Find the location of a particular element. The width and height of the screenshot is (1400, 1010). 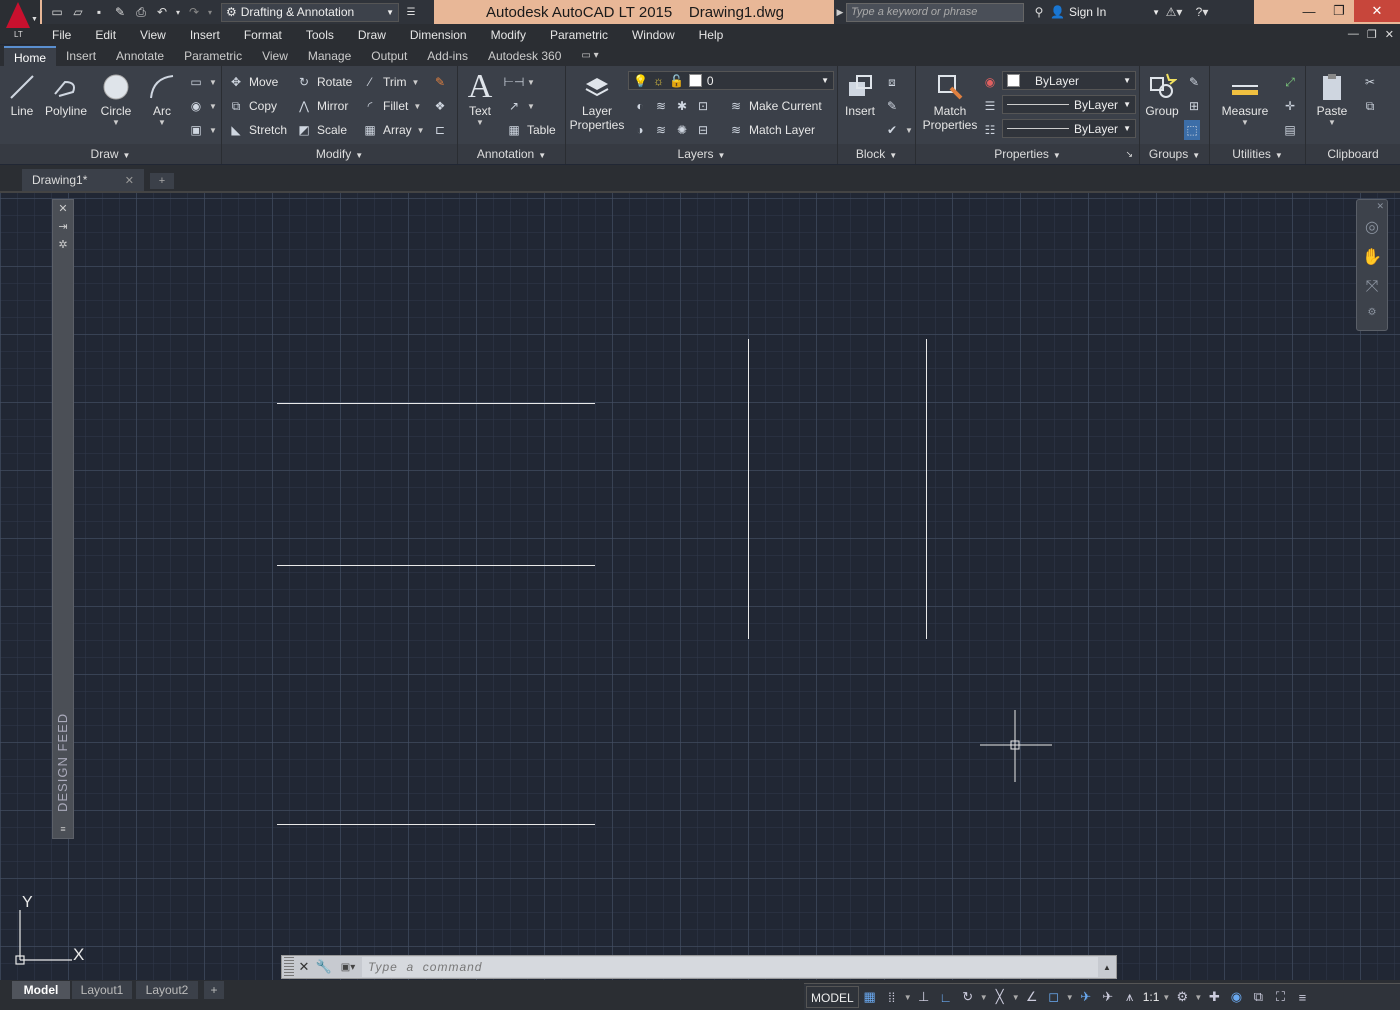

id-point-button: ✛ is located at coordinates (1290, 106).